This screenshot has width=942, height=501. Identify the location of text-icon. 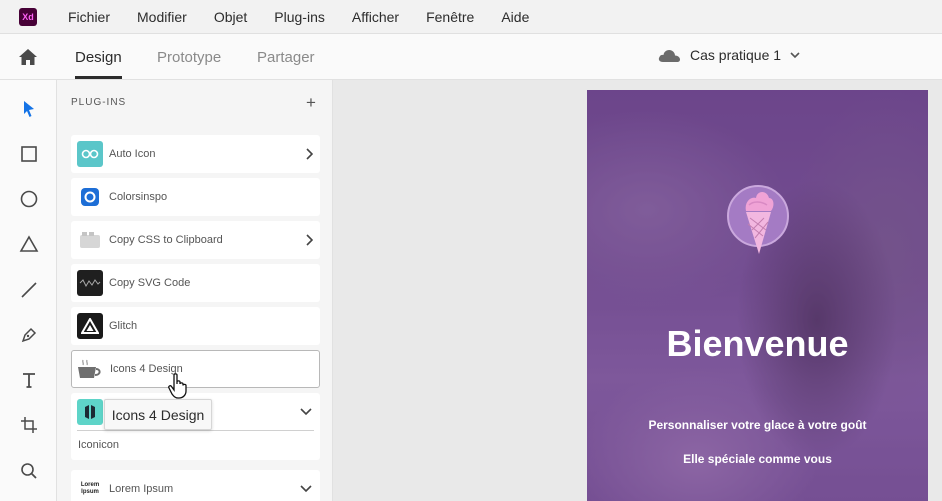
(29, 380).